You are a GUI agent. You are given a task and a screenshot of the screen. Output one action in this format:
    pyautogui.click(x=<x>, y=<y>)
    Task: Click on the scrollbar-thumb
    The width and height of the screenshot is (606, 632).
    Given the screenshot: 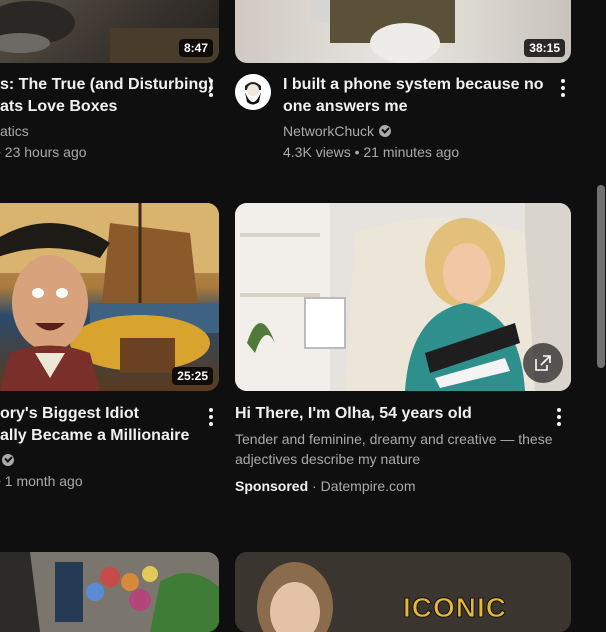 What is the action you would take?
    pyautogui.click(x=601, y=276)
    